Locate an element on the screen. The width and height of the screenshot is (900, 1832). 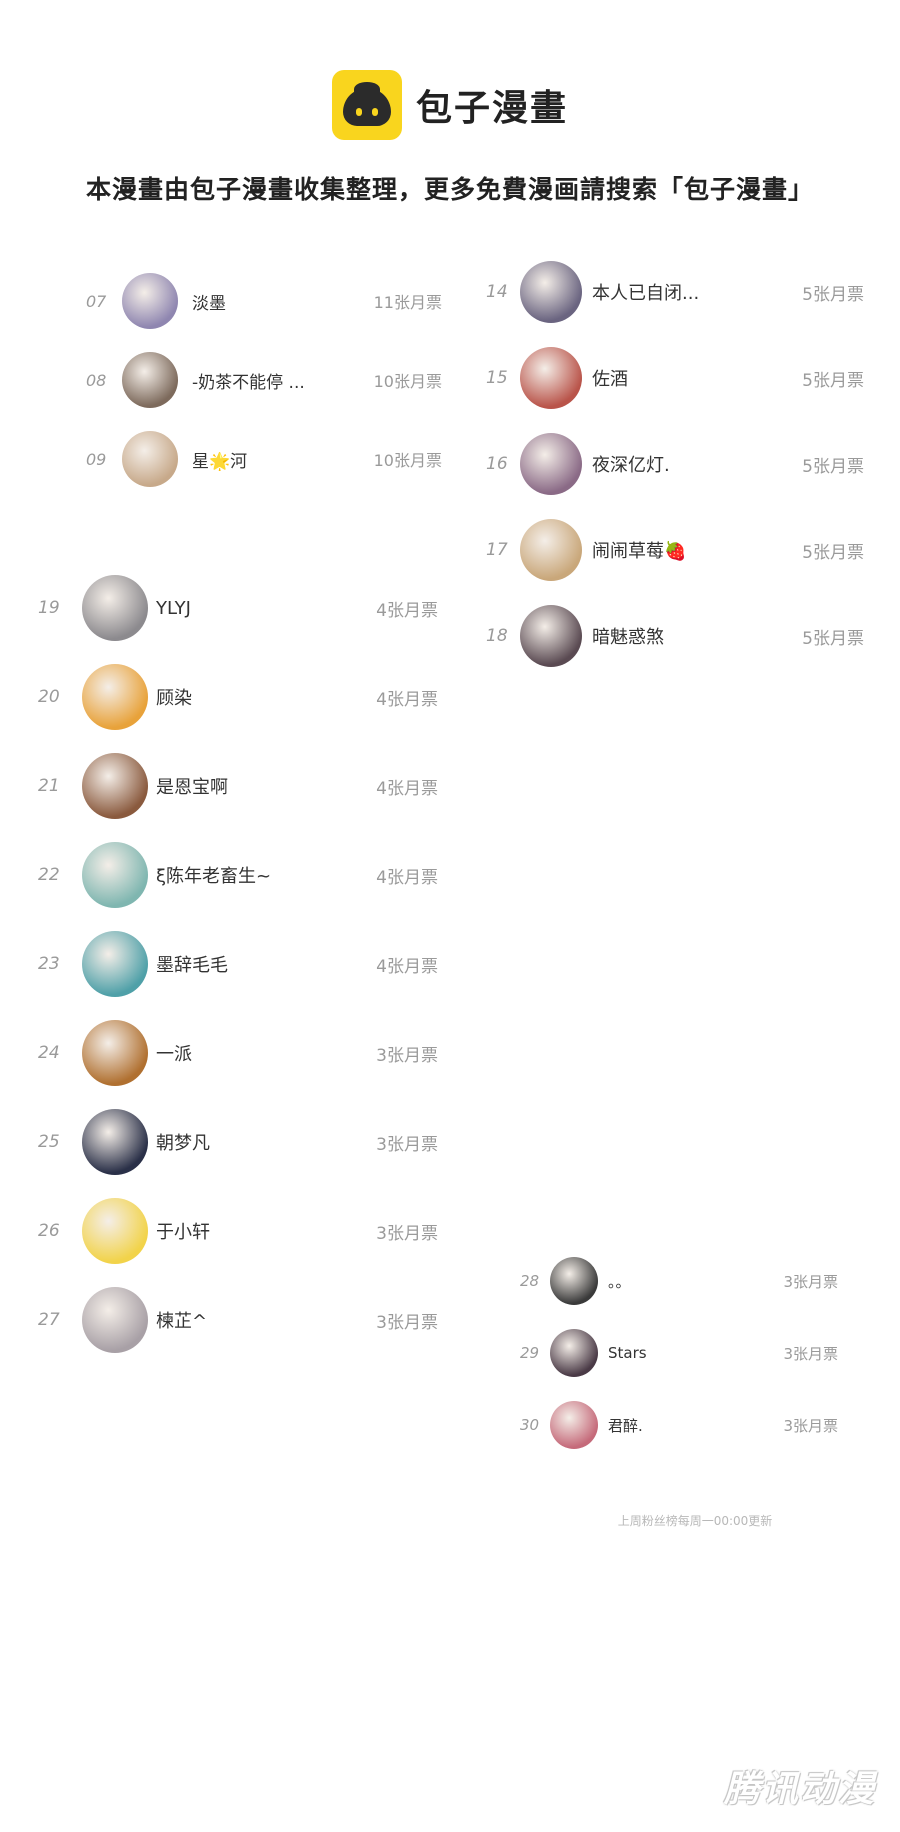
rank-number: 19 is located at coordinates (49, 608).